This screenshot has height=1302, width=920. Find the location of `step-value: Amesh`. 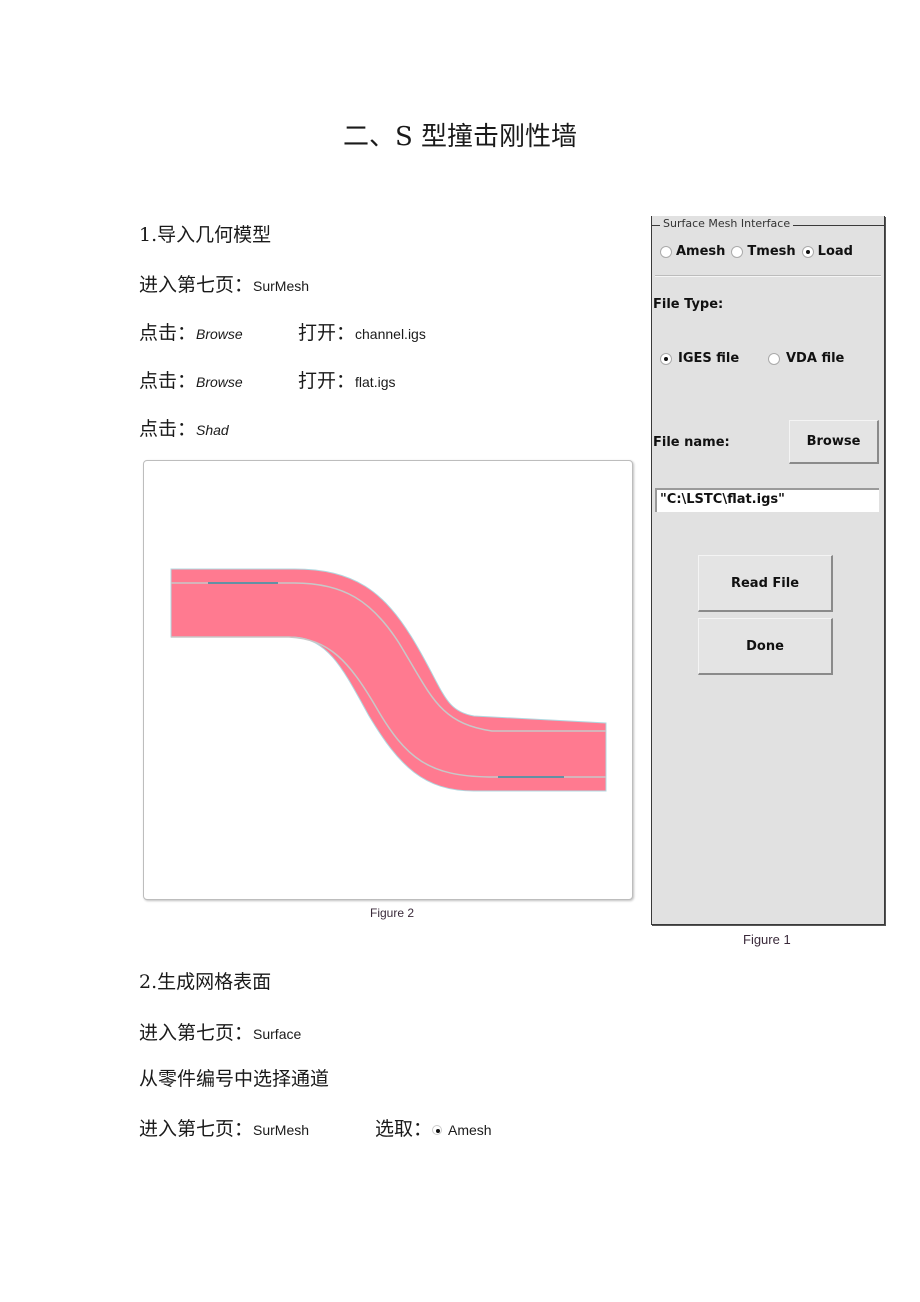

step-value: Amesh is located at coordinates (470, 1130).